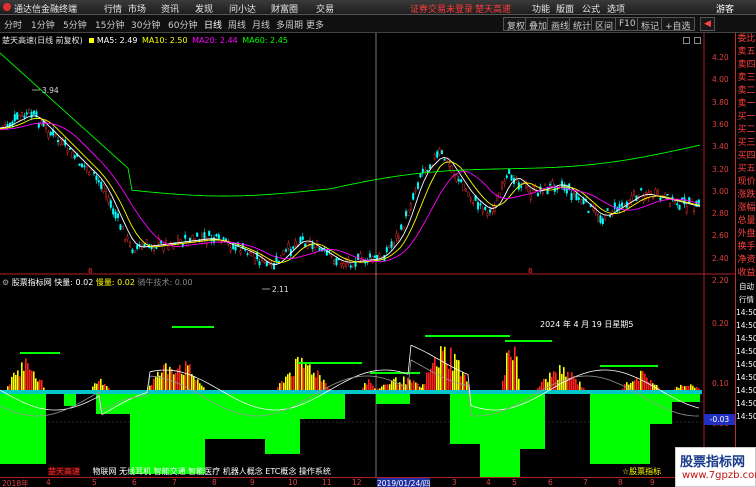  I want to click on menu-item-trade: 交易, so click(325, 8).